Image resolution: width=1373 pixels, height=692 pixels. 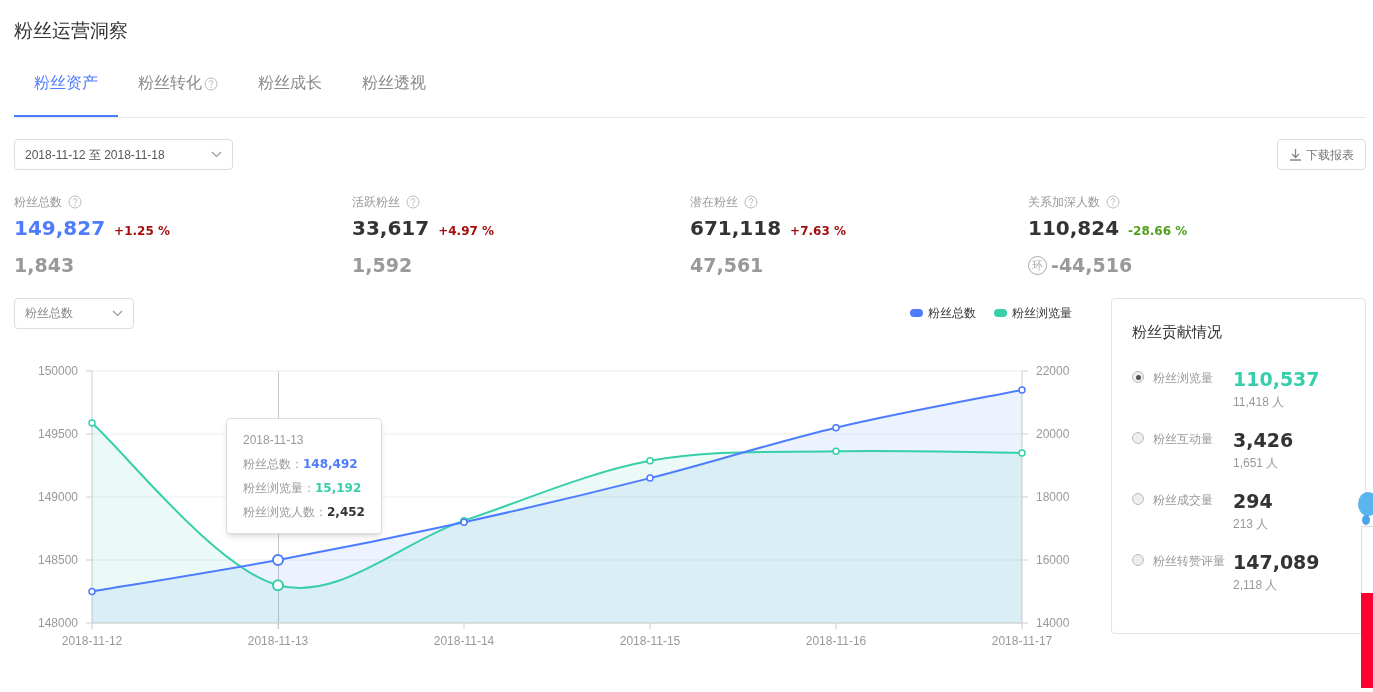 I want to click on tab: 粉丝成长, so click(x=290, y=83).